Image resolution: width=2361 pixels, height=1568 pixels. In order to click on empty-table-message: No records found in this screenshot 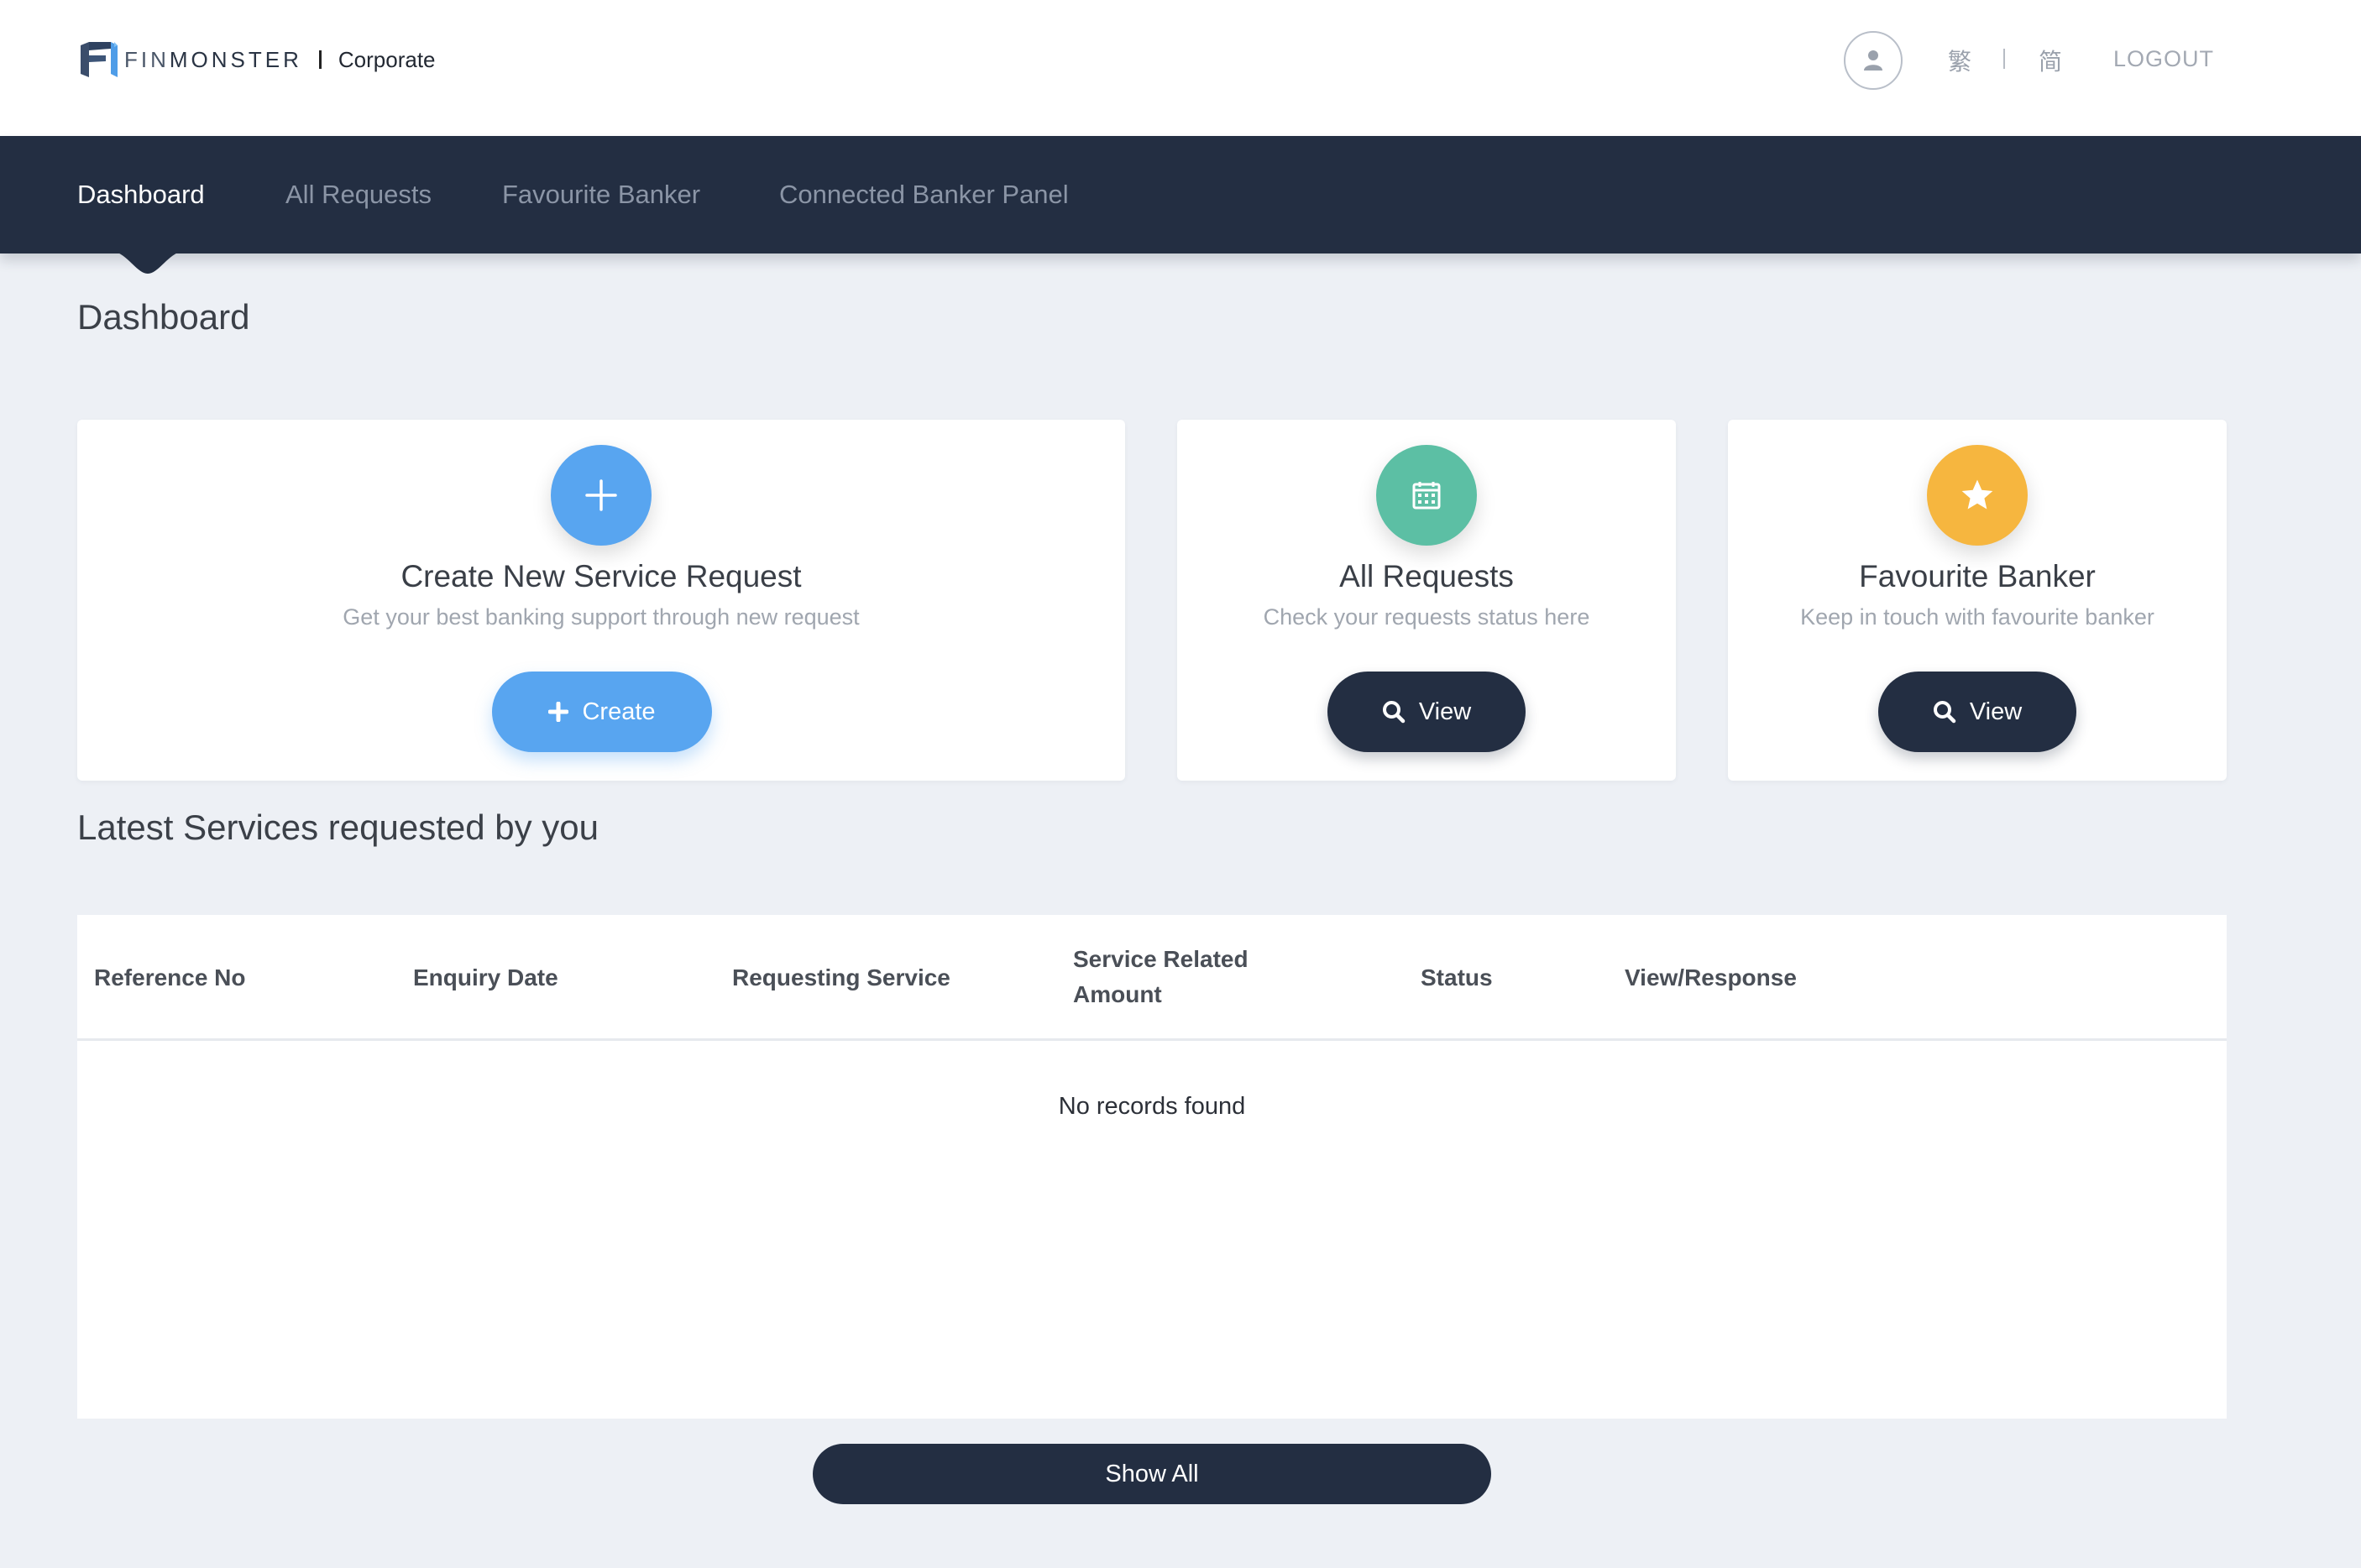, I will do `click(1152, 1106)`.